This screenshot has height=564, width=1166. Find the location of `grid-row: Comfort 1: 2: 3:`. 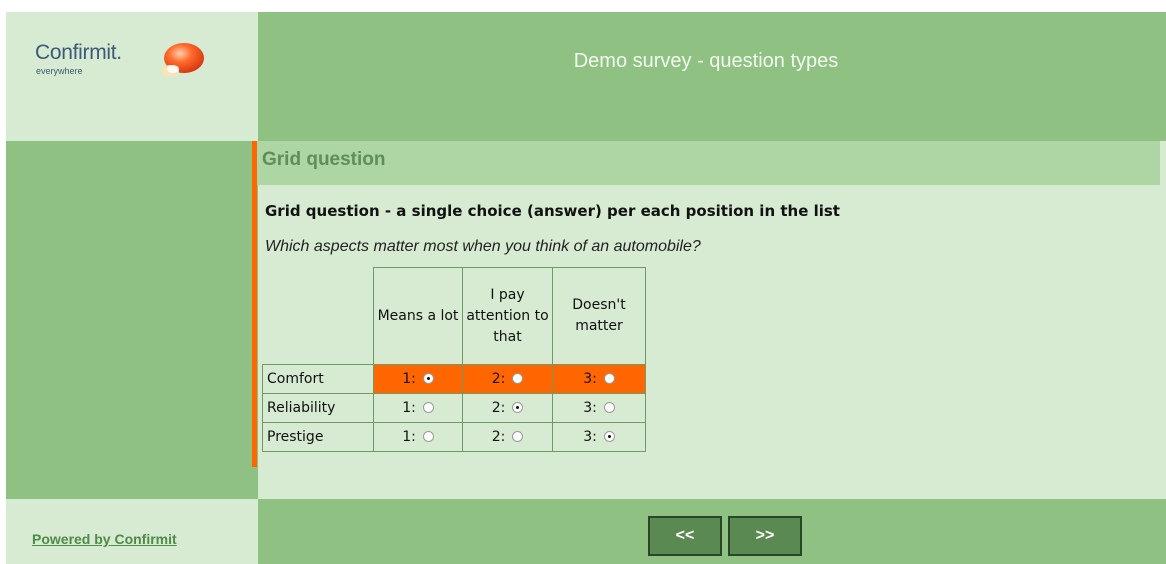

grid-row: Comfort 1: 2: 3: is located at coordinates (454, 379).